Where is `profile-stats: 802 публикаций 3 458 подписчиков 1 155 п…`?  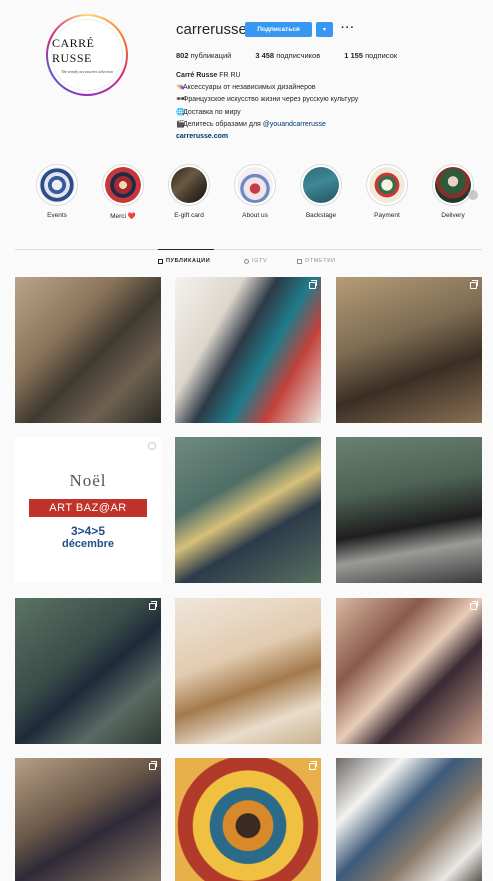 profile-stats: 802 публикаций 3 458 подписчиков 1 155 п… is located at coordinates (286, 55).